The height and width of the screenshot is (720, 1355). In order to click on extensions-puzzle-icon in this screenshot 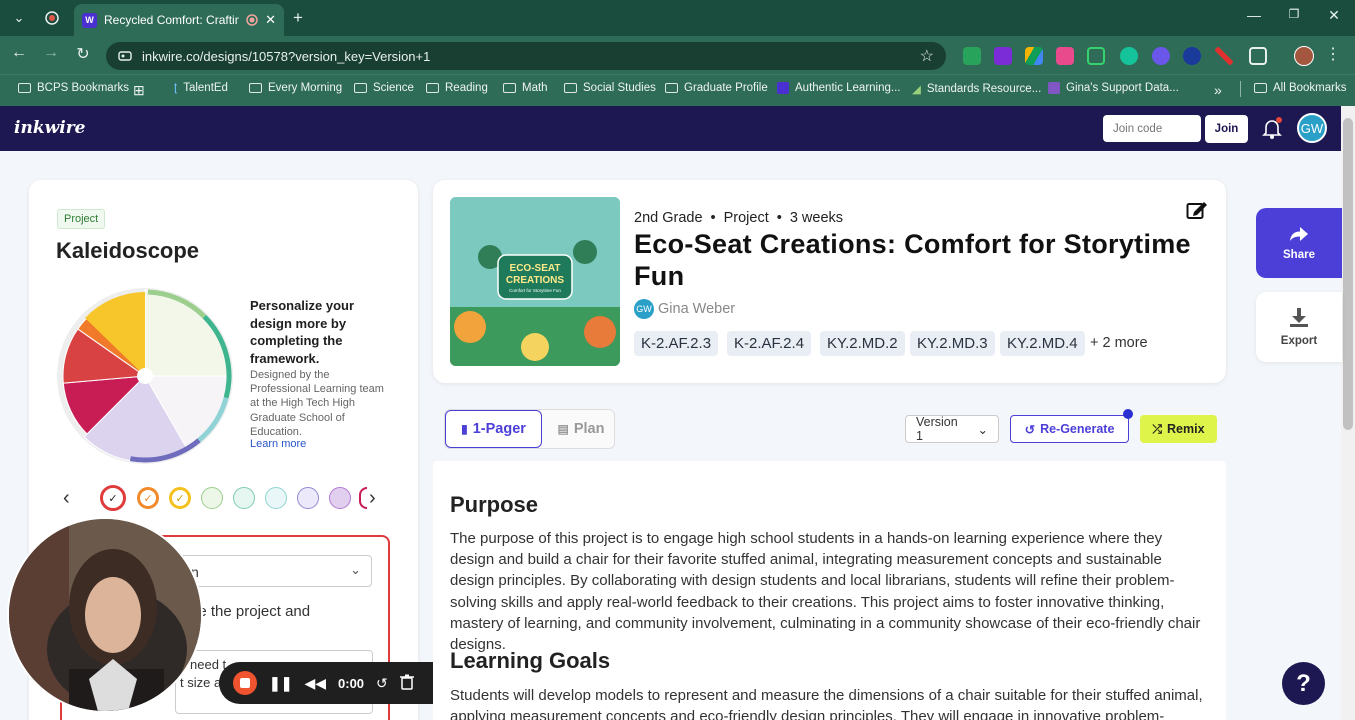, I will do `click(1258, 56)`.